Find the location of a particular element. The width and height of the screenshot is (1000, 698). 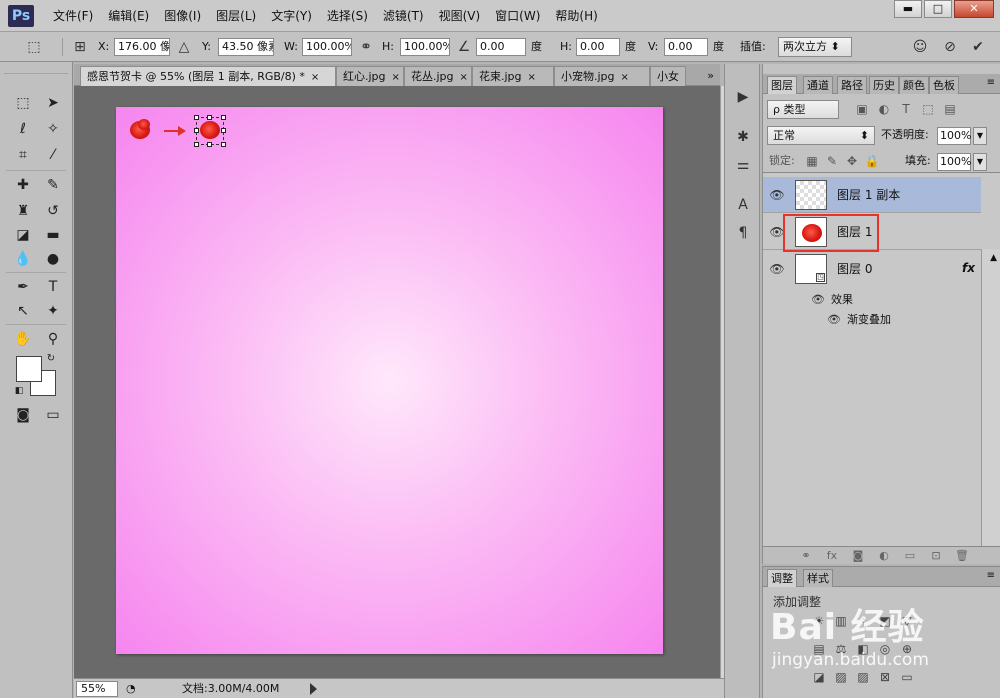

hand-tool-icon: ✋ is located at coordinates (23, 339).